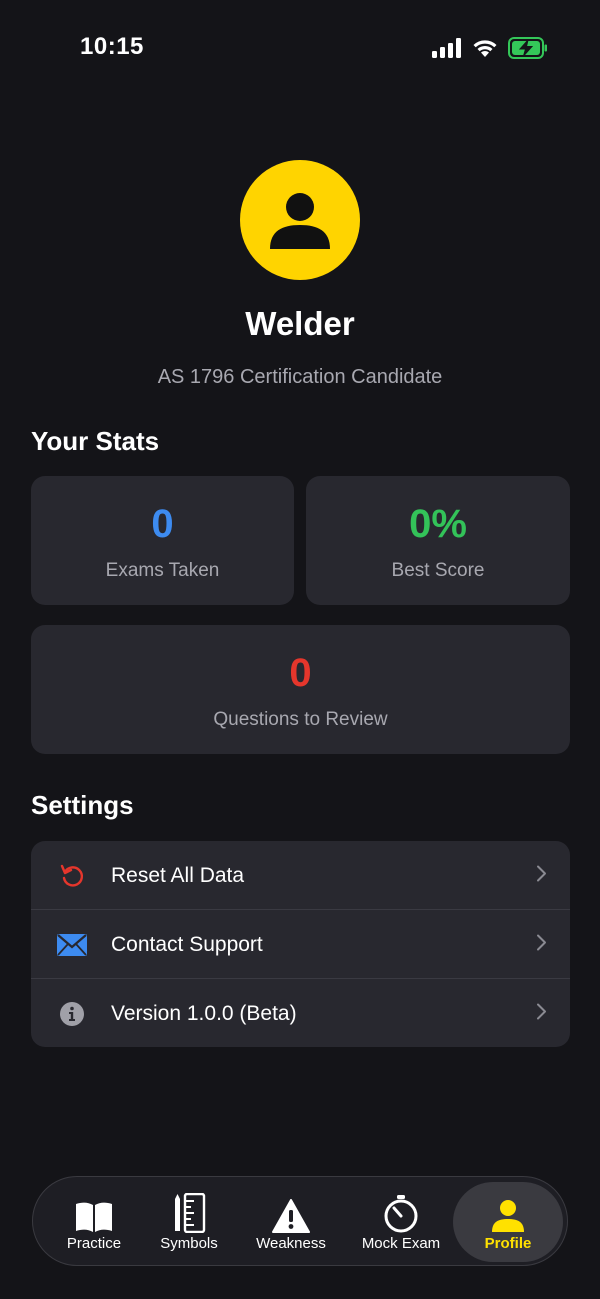  Describe the element at coordinates (82, 805) in the screenshot. I see `settings-section-title: Settings` at that location.